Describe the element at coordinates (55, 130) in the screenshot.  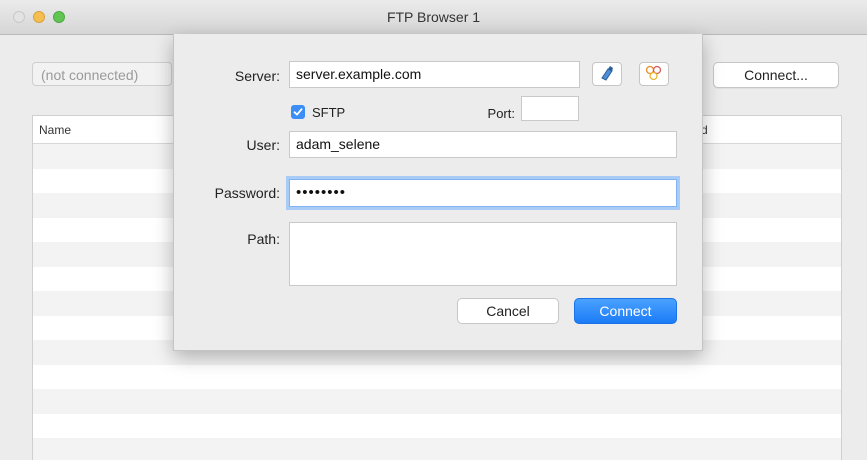
I see `column-header-name: Name` at that location.